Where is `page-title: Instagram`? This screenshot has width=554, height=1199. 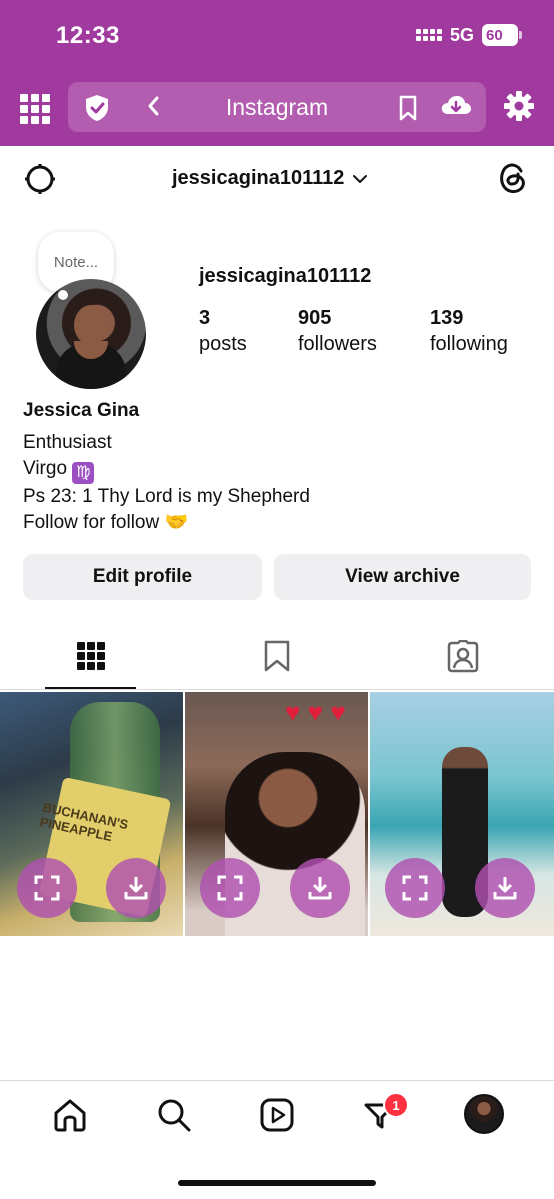 page-title: Instagram is located at coordinates (277, 107).